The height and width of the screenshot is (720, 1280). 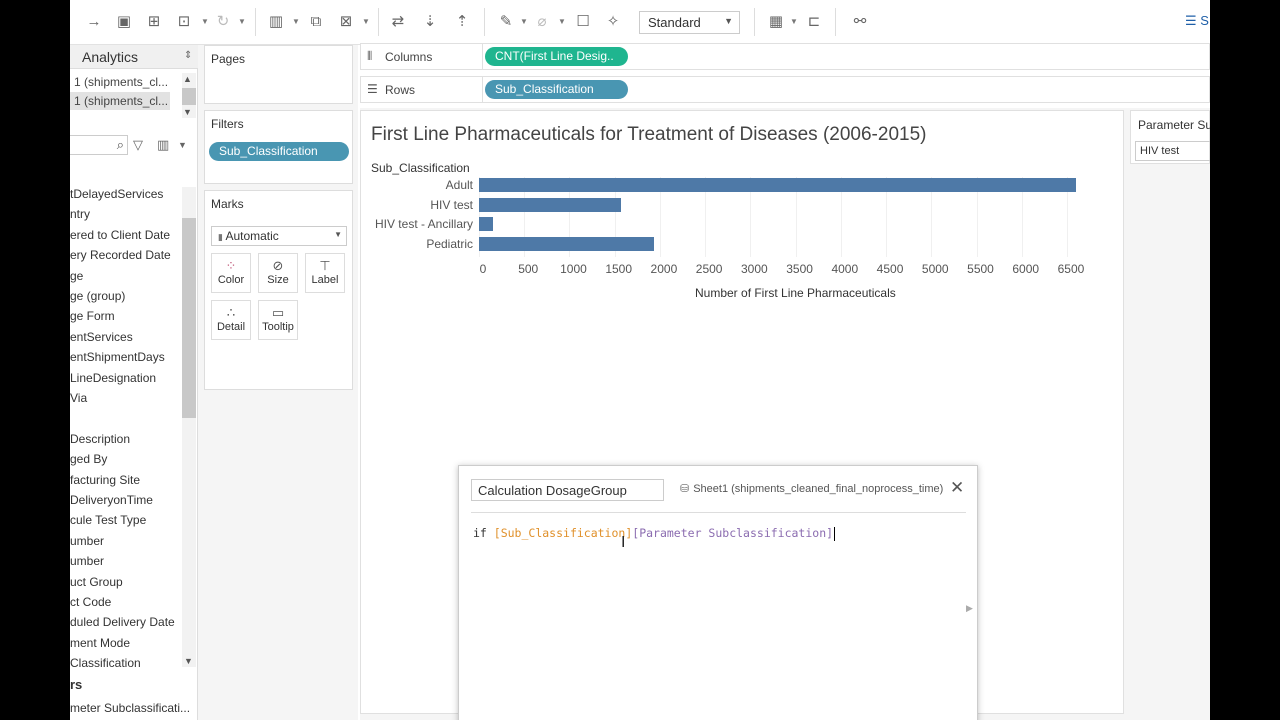 I want to click on mark-type-select: ▮ Automatic ▼, so click(x=279, y=236).